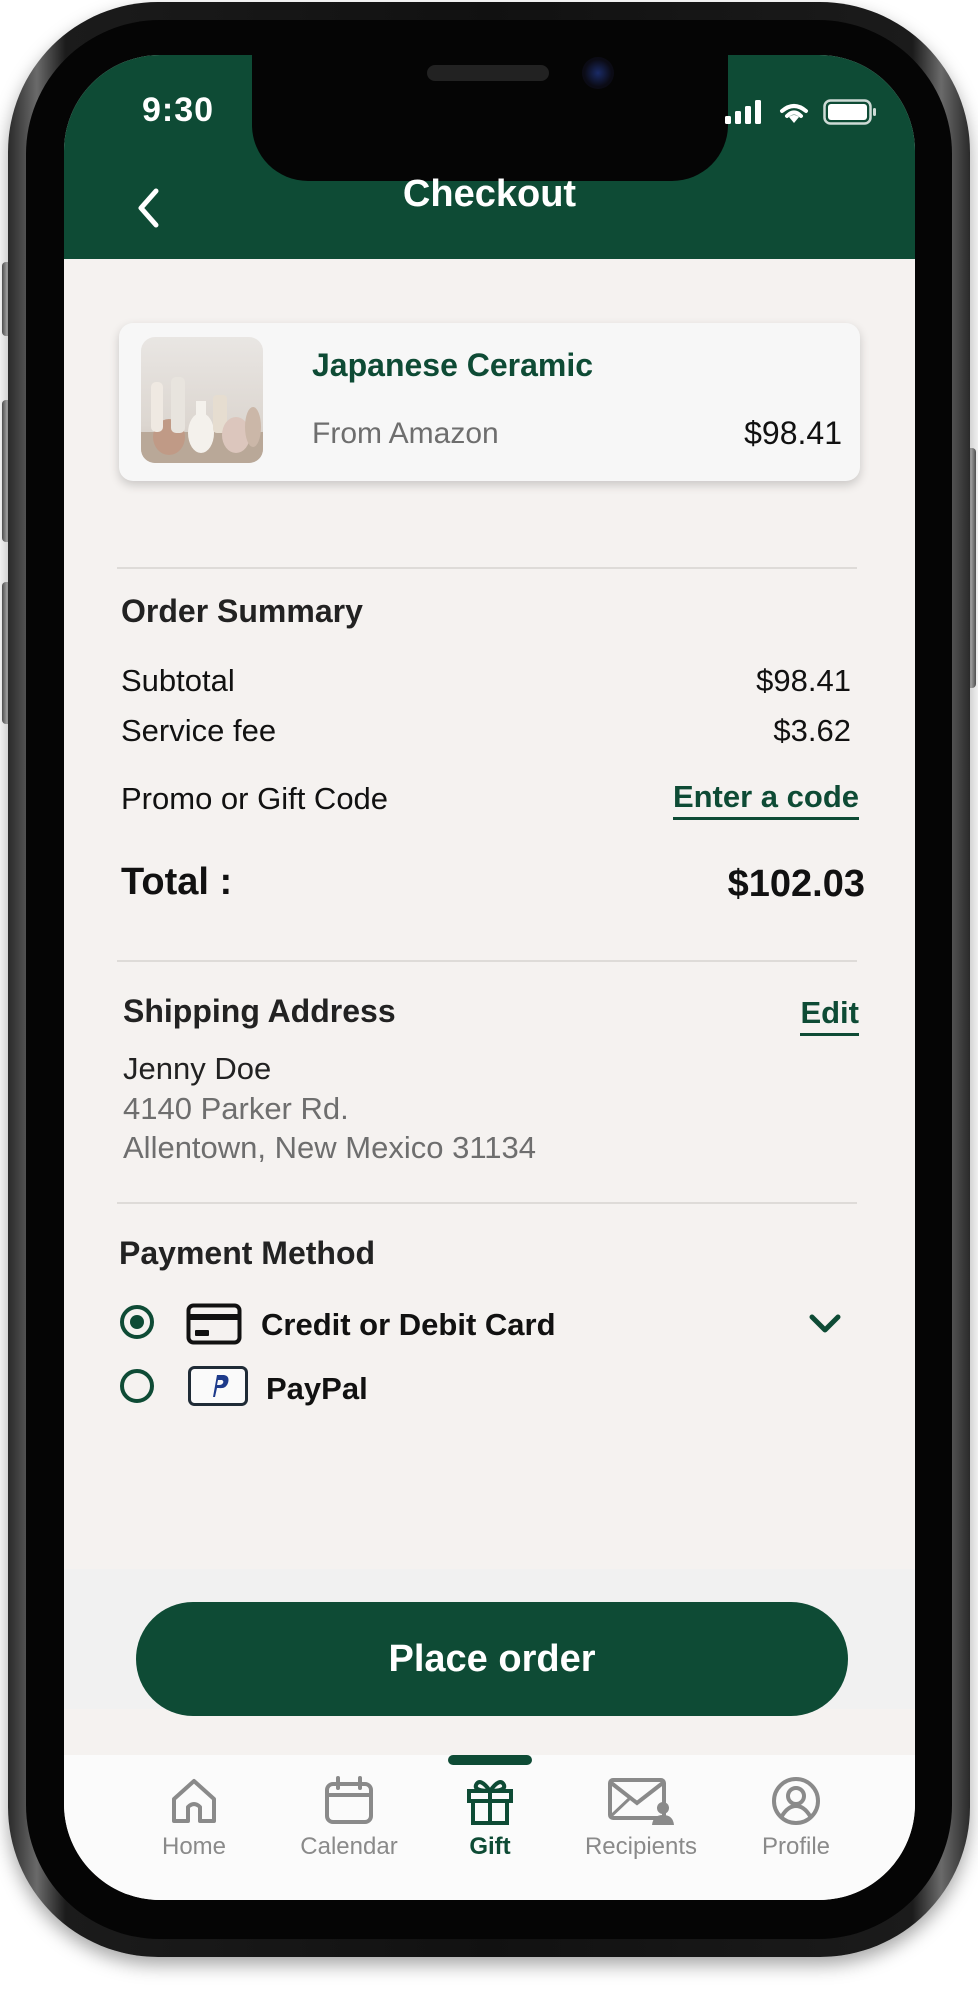 This screenshot has width=978, height=2013. Describe the element at coordinates (197, 1068) in the screenshot. I see `recipient-name: Jenny Doe` at that location.